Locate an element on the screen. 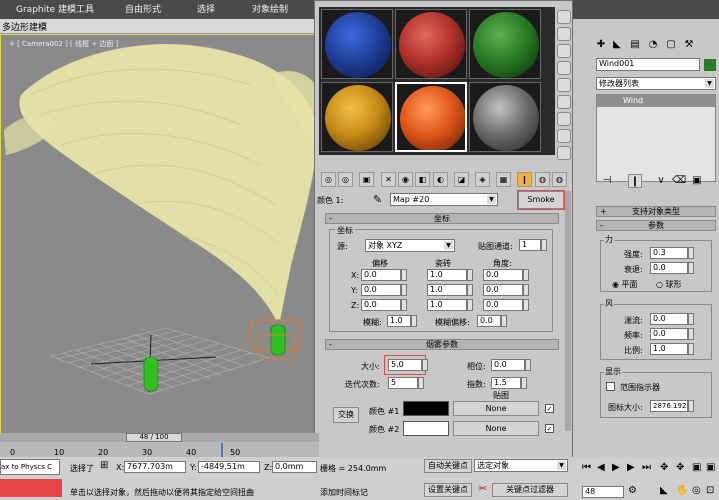 This screenshot has height=500, width=719. ribbon-sub-label: 多边形建模 is located at coordinates (24, 26).